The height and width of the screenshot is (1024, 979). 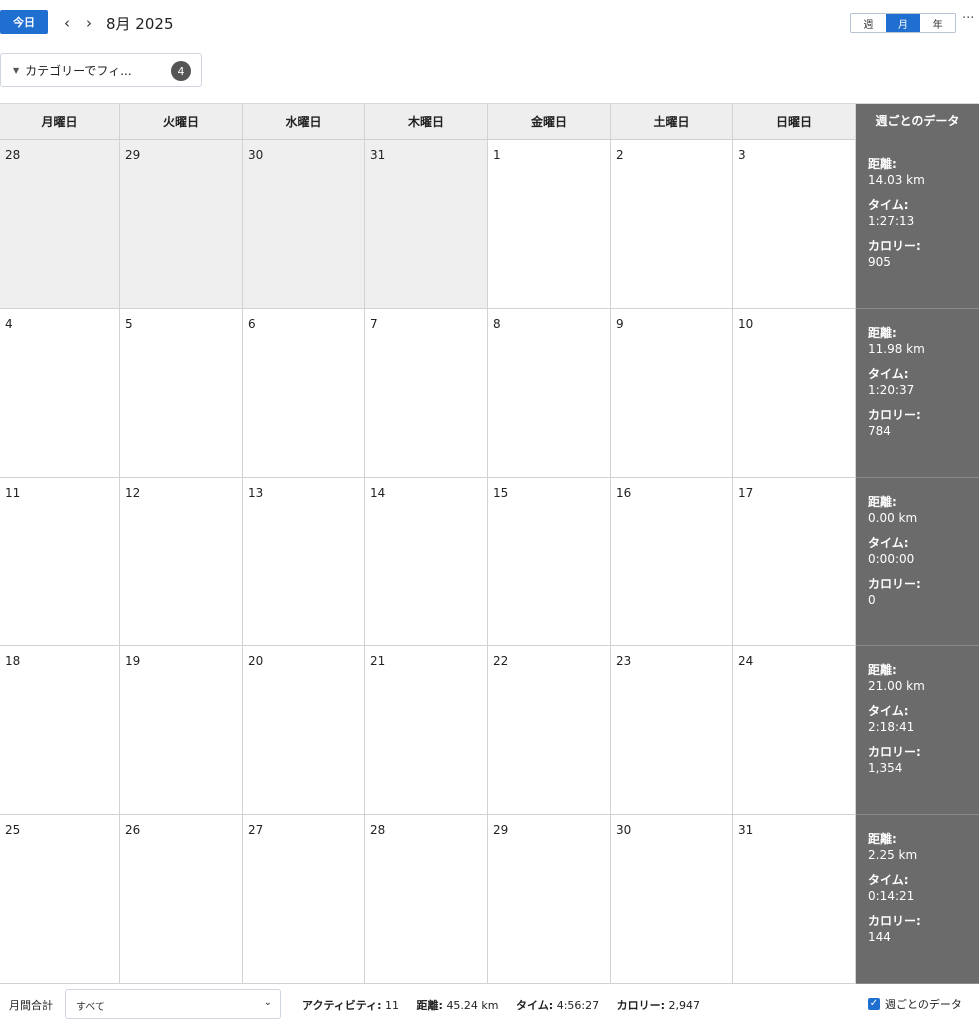 I want to click on day-cell: 12, so click(x=181, y=562).